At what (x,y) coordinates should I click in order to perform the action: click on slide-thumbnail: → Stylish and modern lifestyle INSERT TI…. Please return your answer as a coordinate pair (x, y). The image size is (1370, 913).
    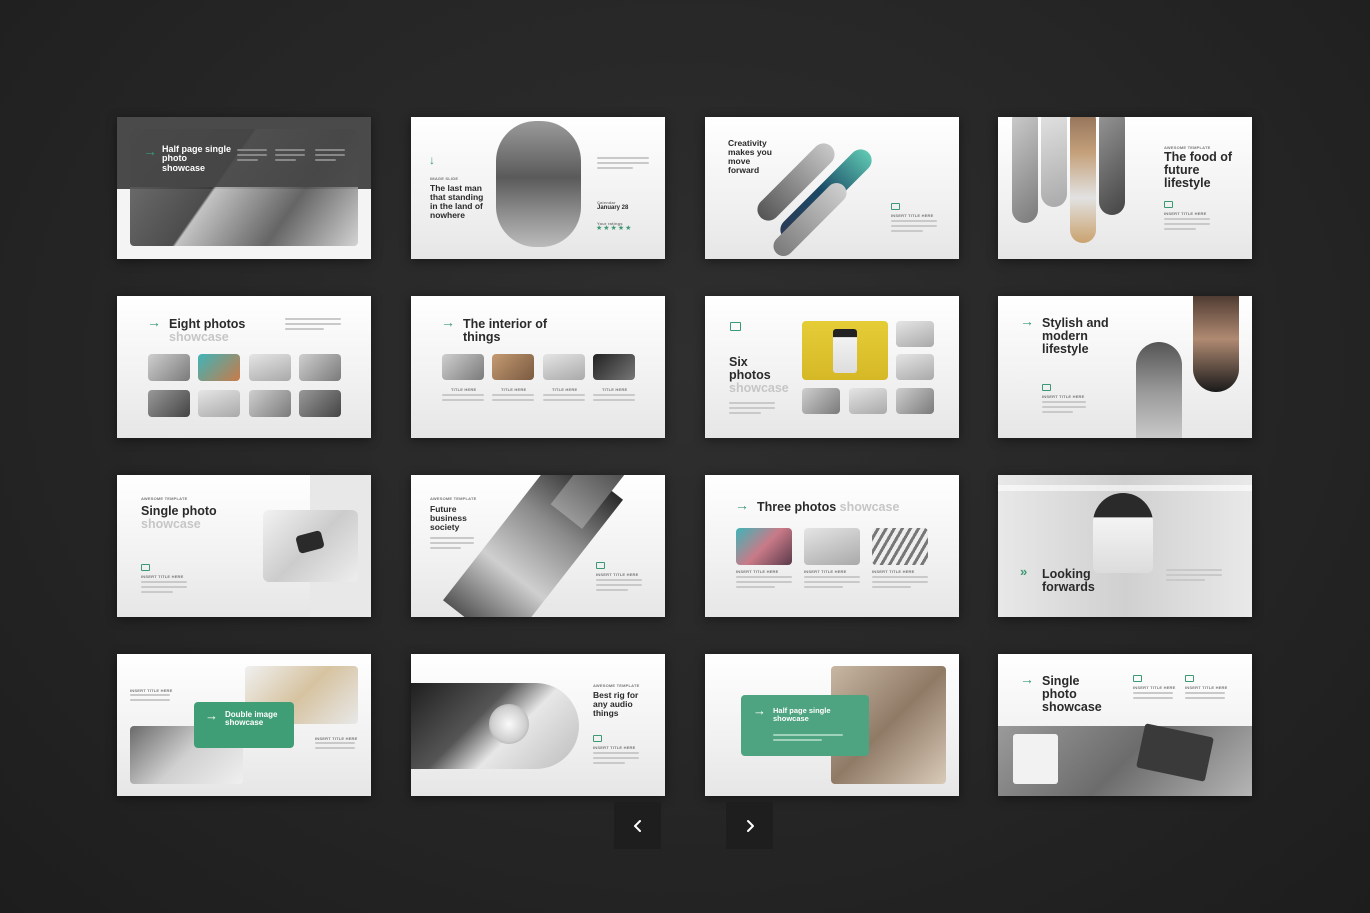
    Looking at the image, I should click on (1125, 367).